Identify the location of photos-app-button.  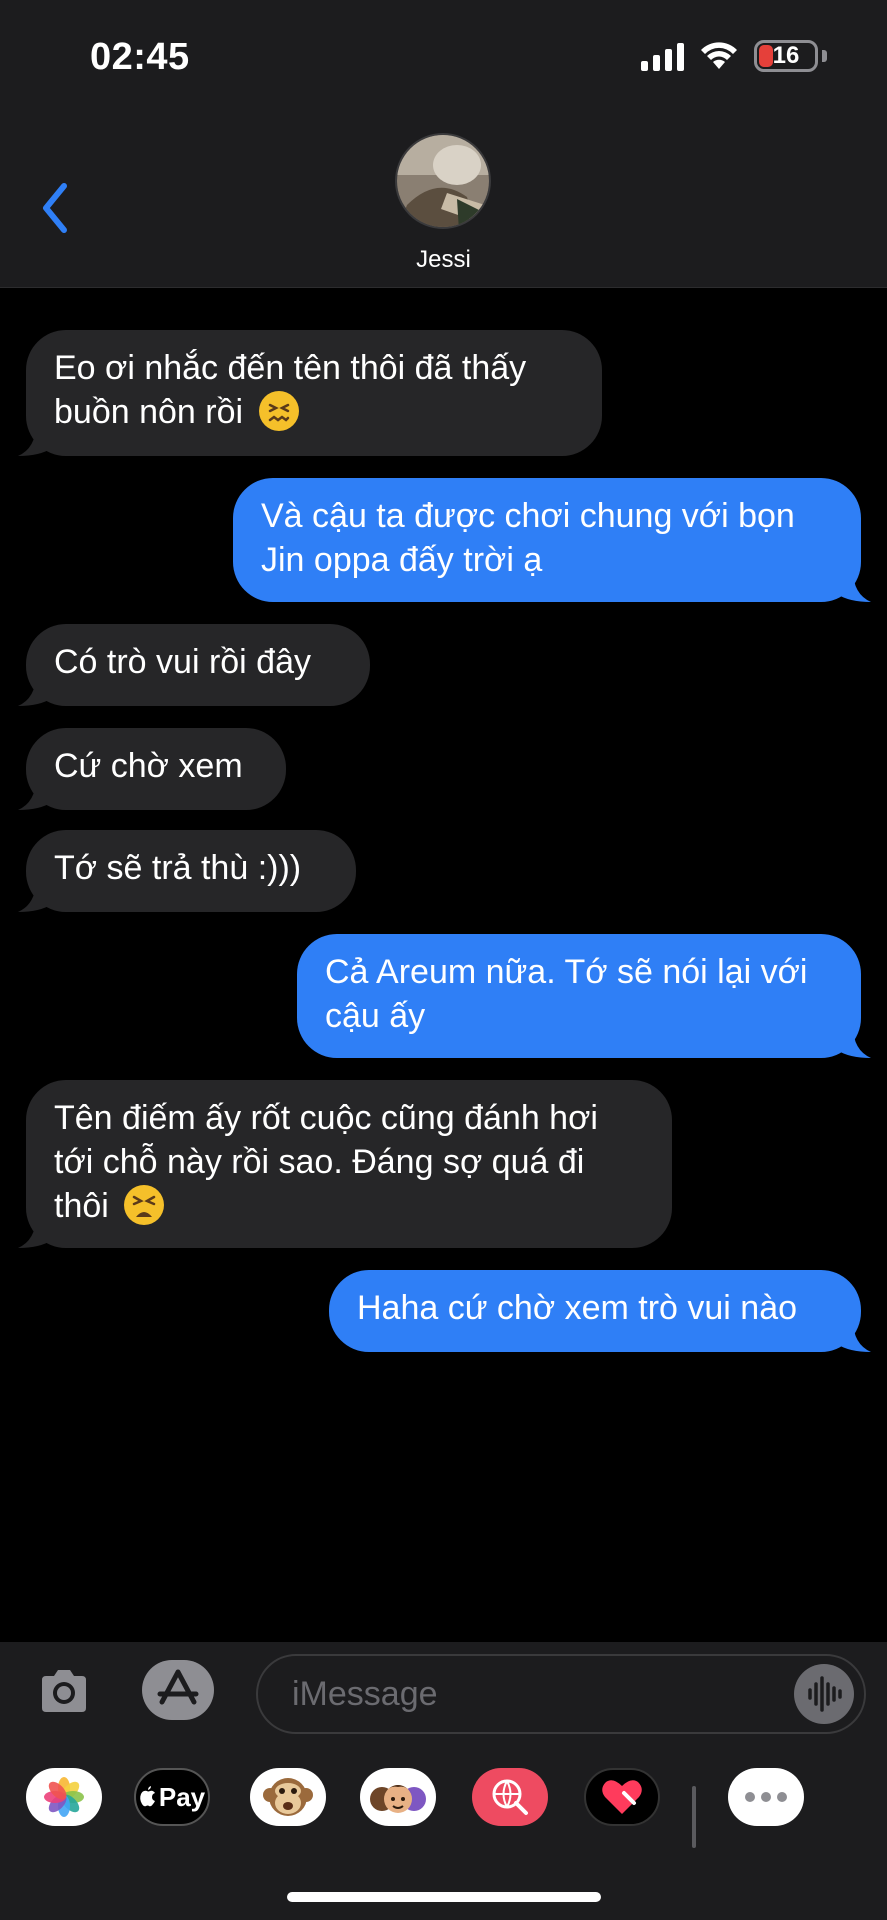
(64, 1797).